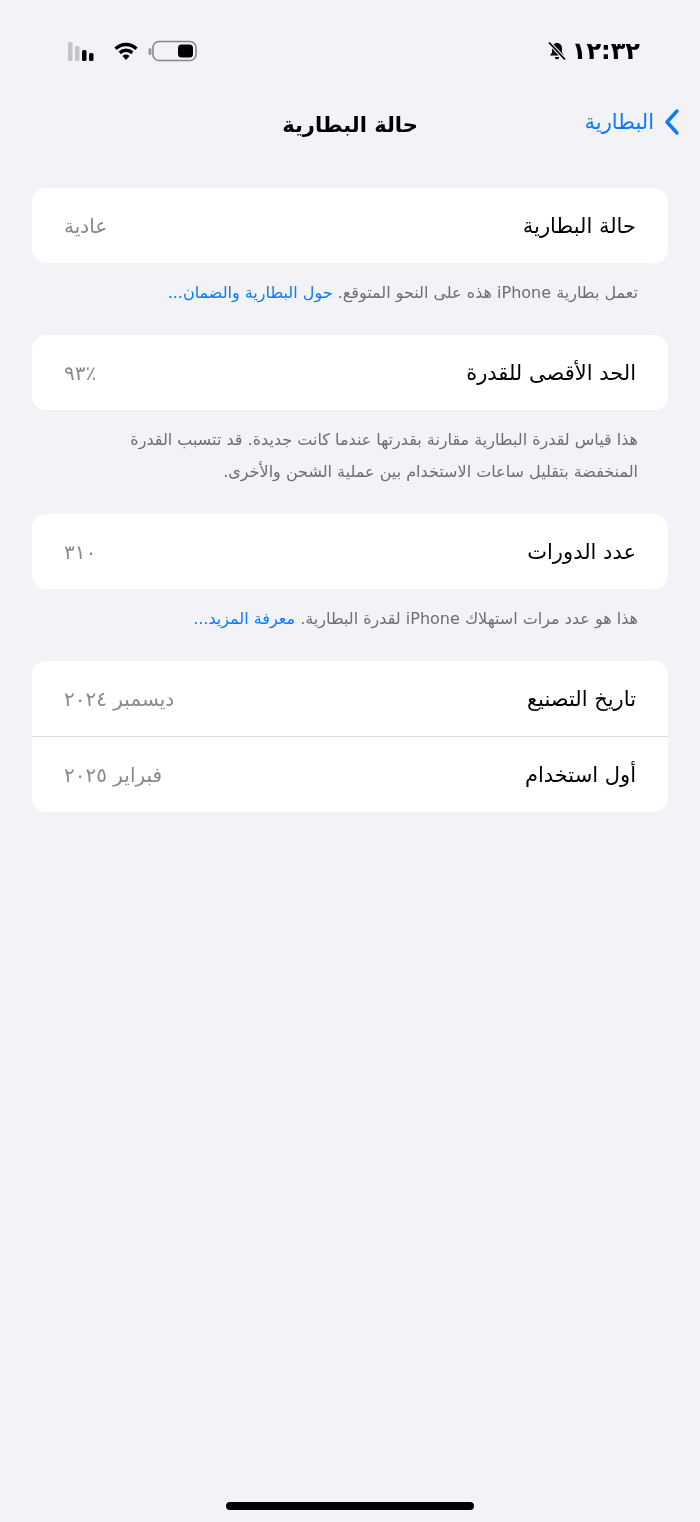 Image resolution: width=700 pixels, height=1522 pixels. Describe the element at coordinates (551, 372) in the screenshot. I see `row-label: الحد الأقصى للقدرة` at that location.